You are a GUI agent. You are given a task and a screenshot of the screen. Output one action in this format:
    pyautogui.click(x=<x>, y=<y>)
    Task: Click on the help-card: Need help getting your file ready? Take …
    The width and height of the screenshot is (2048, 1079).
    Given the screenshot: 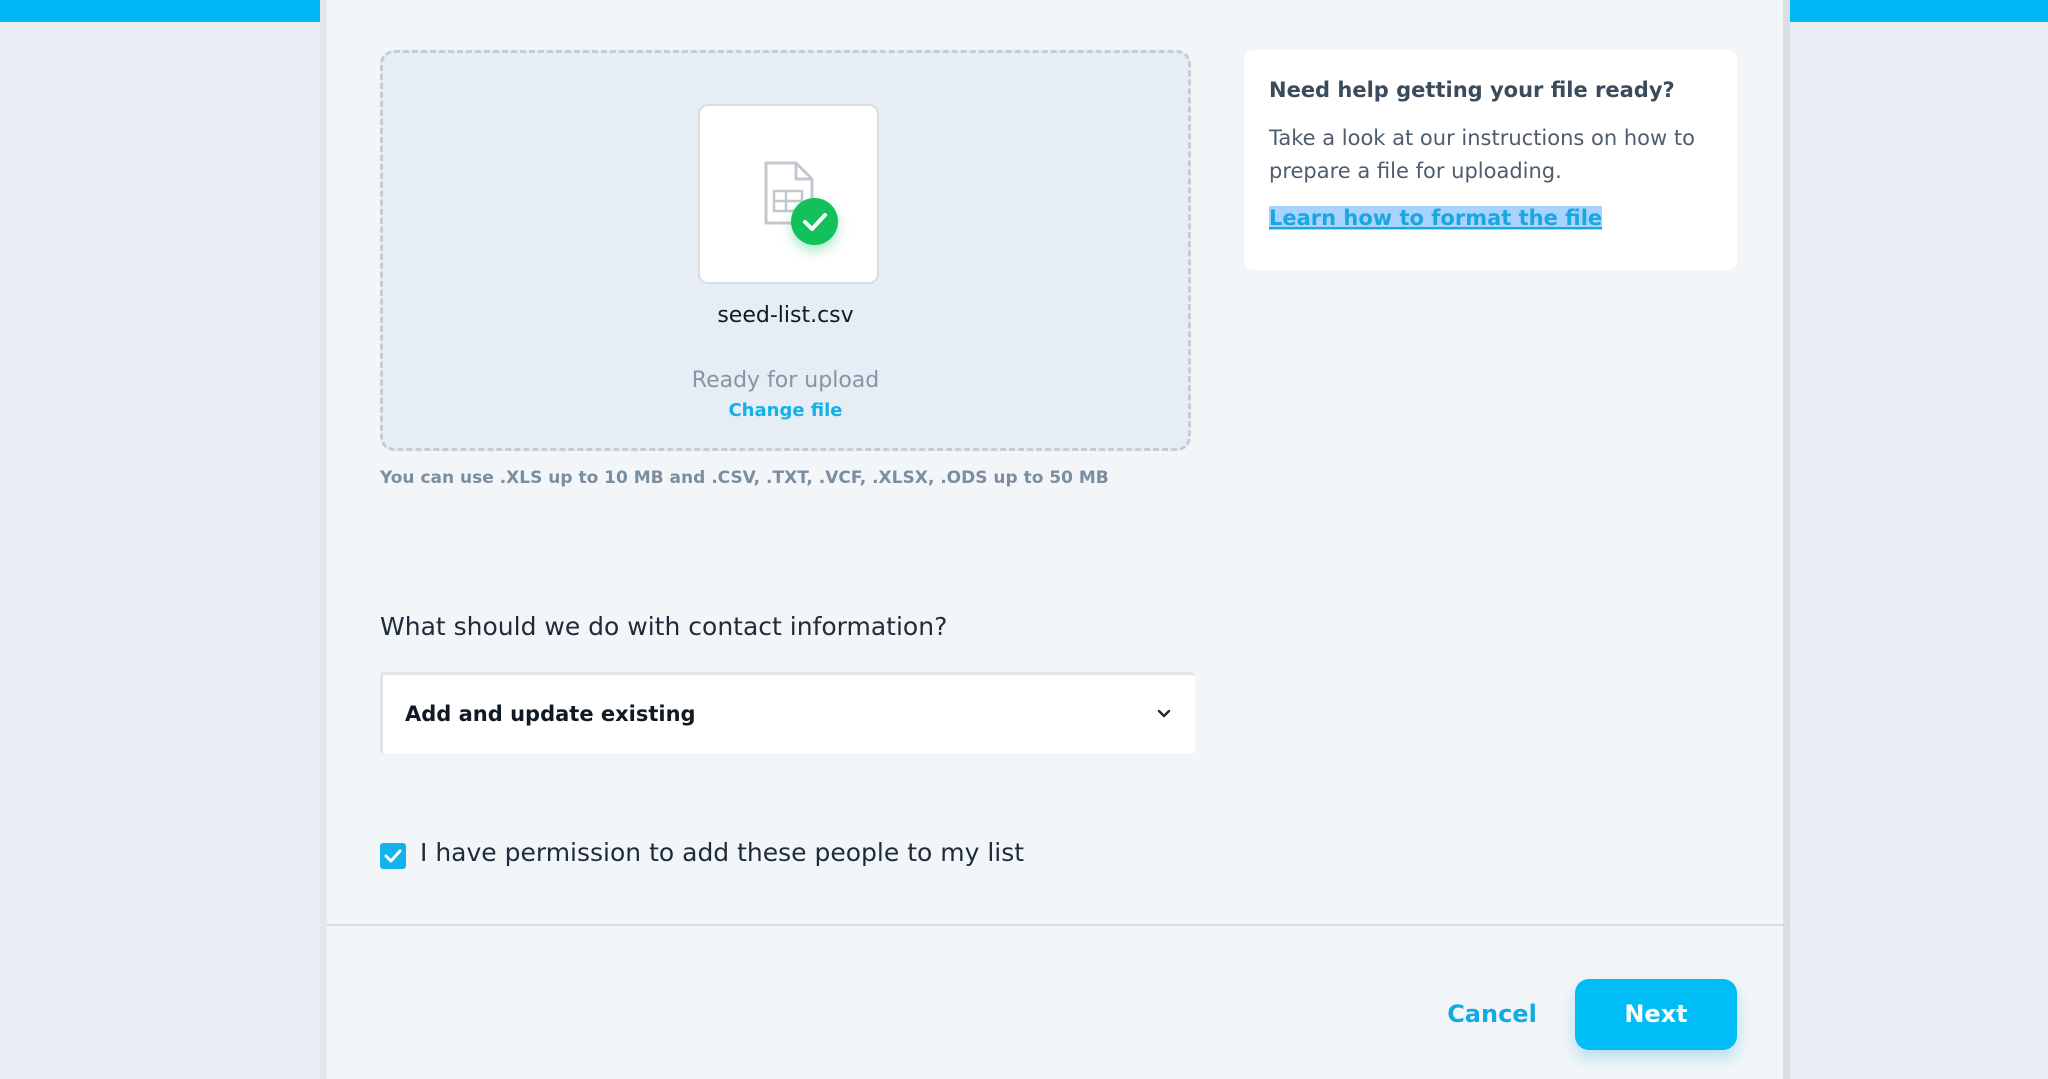 What is the action you would take?
    pyautogui.click(x=1490, y=160)
    